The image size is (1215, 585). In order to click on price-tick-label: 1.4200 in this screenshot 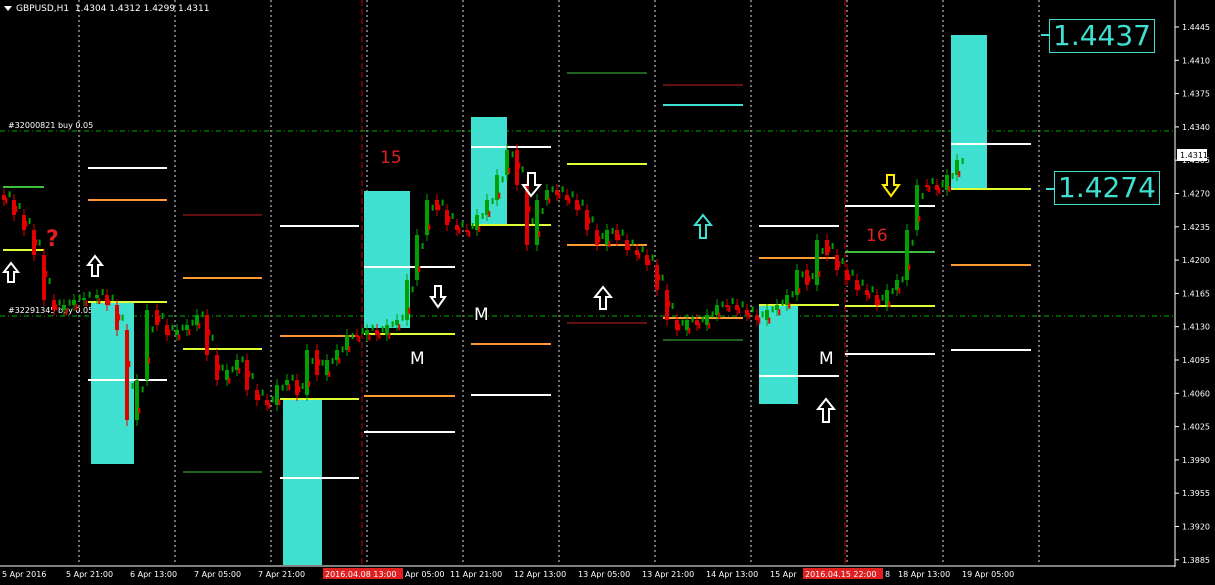, I will do `click(1196, 260)`.